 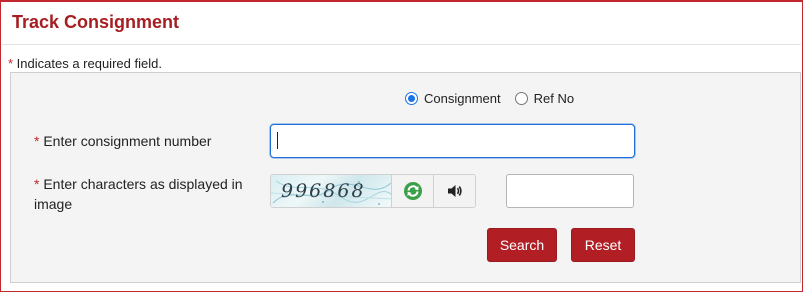 I want to click on captcha-audio-button, so click(x=454, y=191).